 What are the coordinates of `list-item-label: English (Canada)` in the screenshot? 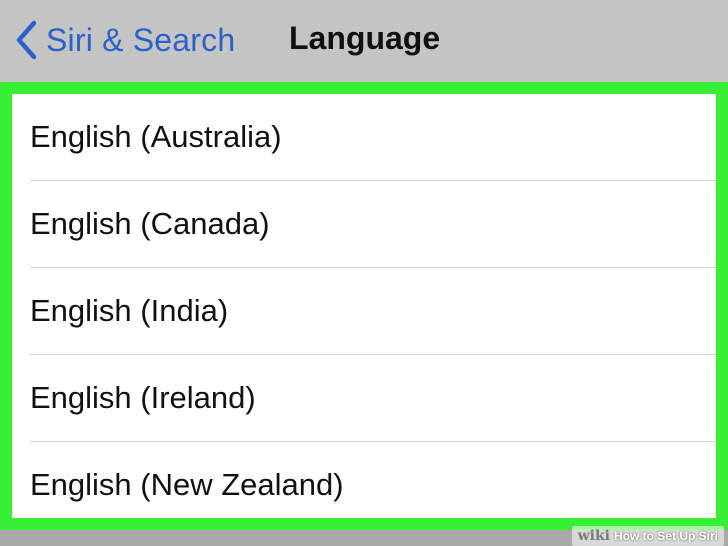 It's located at (150, 223).